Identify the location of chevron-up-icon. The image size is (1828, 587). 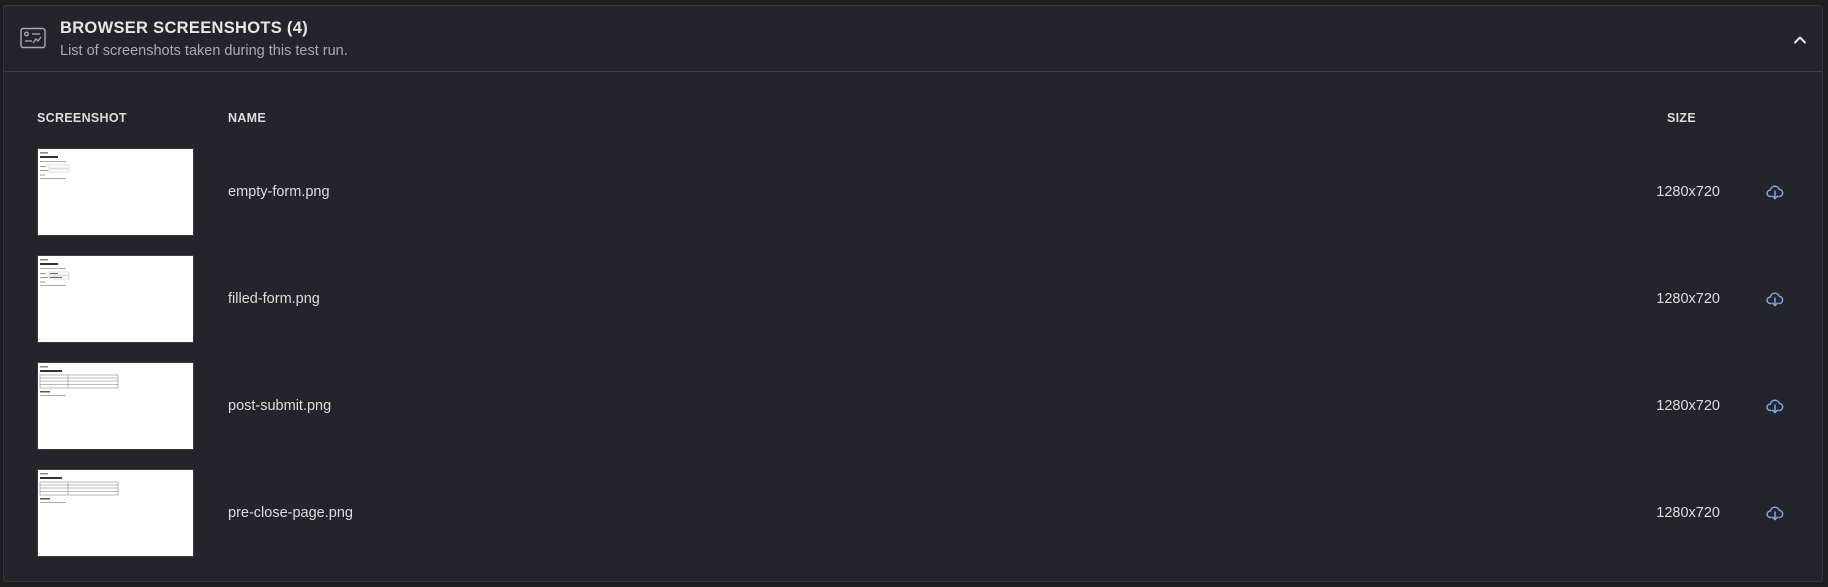
(1800, 40).